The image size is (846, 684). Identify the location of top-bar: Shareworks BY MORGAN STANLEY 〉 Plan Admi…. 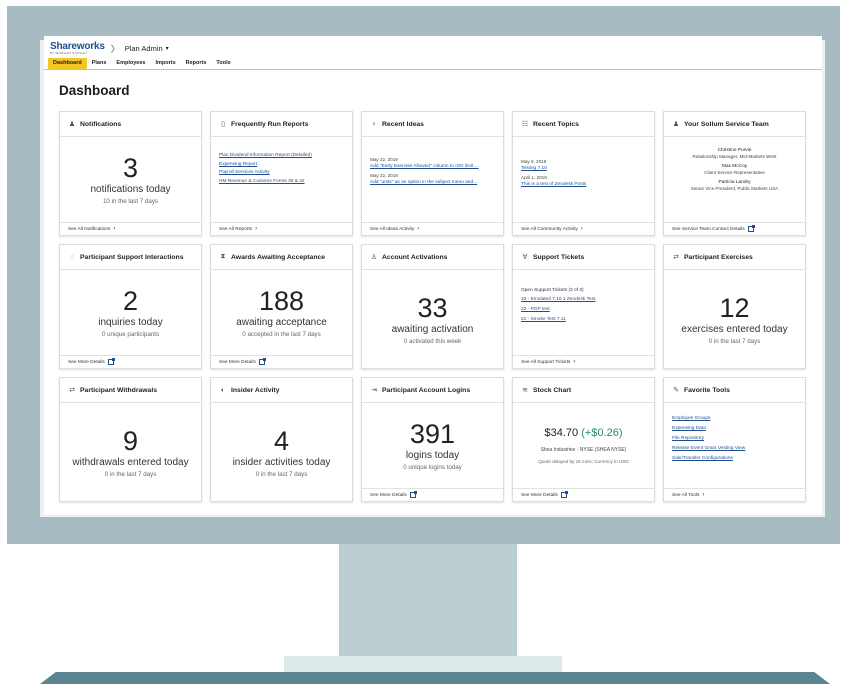
(109, 48).